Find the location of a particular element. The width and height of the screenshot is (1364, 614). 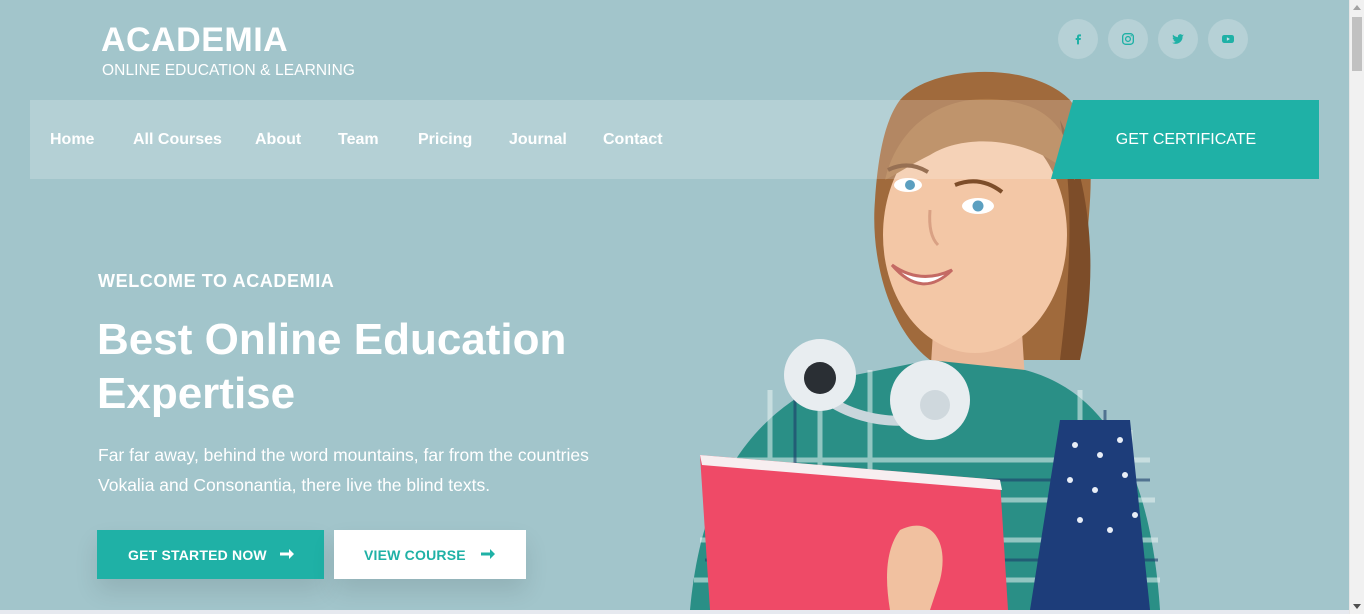

twitter-link is located at coordinates (1178, 39).